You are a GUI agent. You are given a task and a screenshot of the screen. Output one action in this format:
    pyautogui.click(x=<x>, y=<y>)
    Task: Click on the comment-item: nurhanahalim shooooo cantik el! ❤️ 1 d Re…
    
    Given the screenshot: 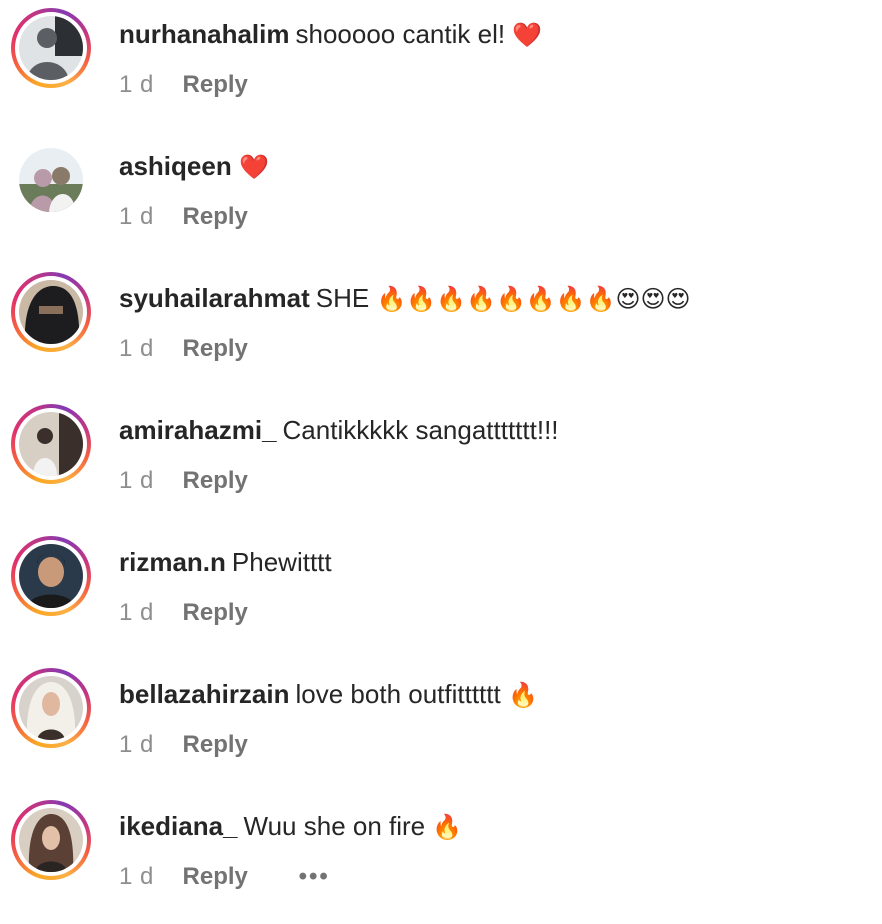 What is the action you would take?
    pyautogui.click(x=441, y=66)
    